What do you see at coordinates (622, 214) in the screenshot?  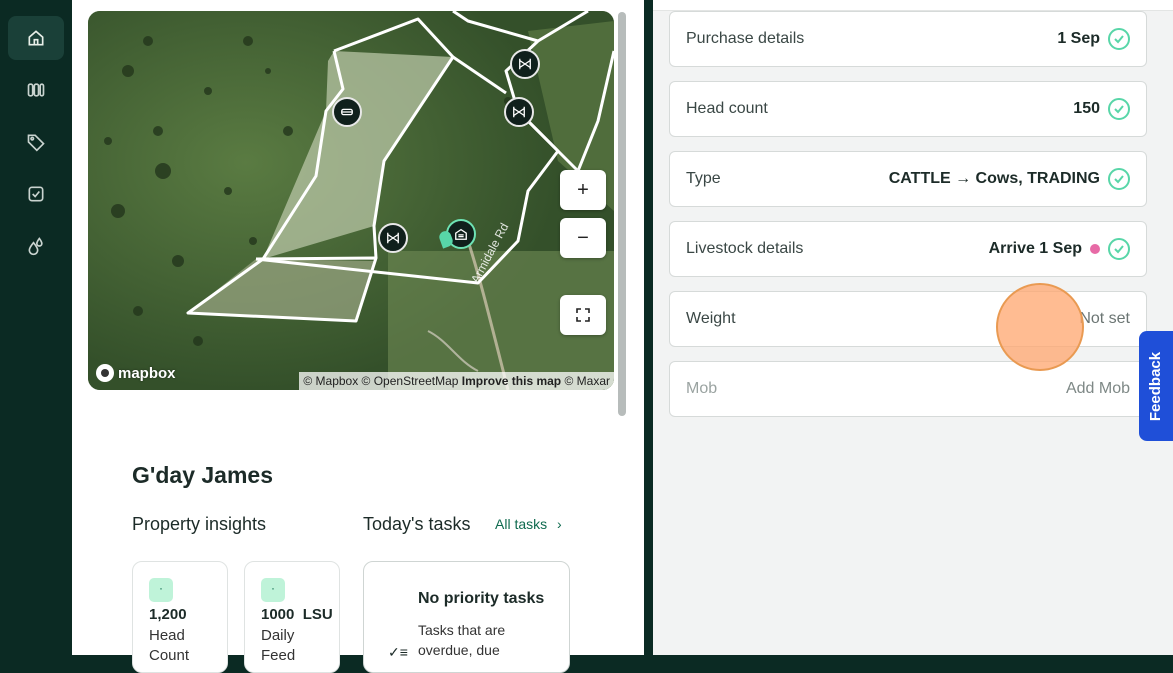 I see `scrollbar` at bounding box center [622, 214].